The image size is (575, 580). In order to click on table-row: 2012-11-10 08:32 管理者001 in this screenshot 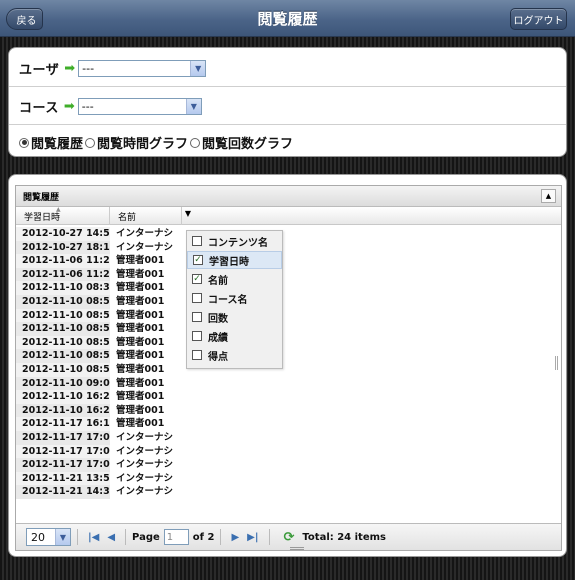, I will do `click(106, 288)`.